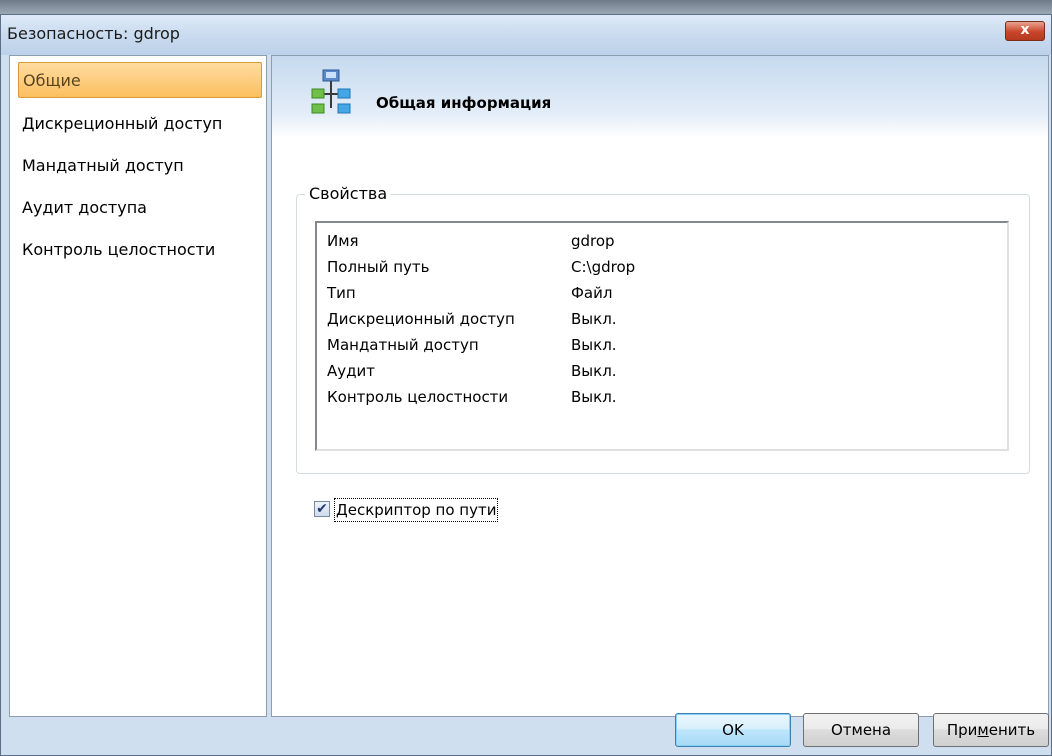 The height and width of the screenshot is (756, 1052). I want to click on sidebar-item-label: Аудит доступа, so click(84, 207).